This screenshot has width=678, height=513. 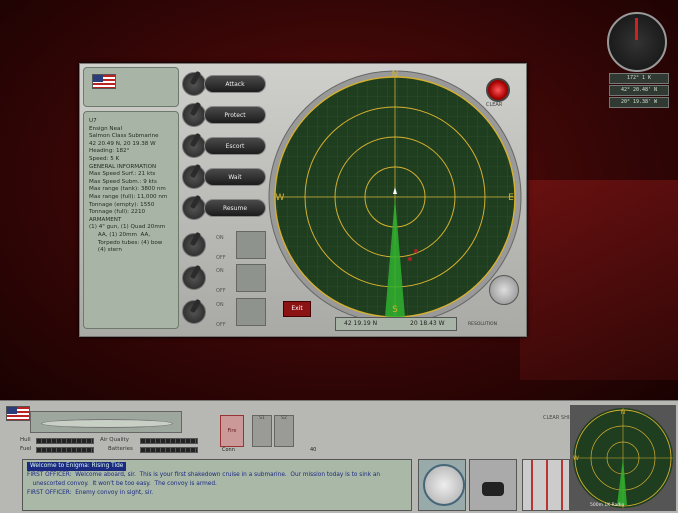 I want to click on conn-label: Conn, so click(x=228, y=450).